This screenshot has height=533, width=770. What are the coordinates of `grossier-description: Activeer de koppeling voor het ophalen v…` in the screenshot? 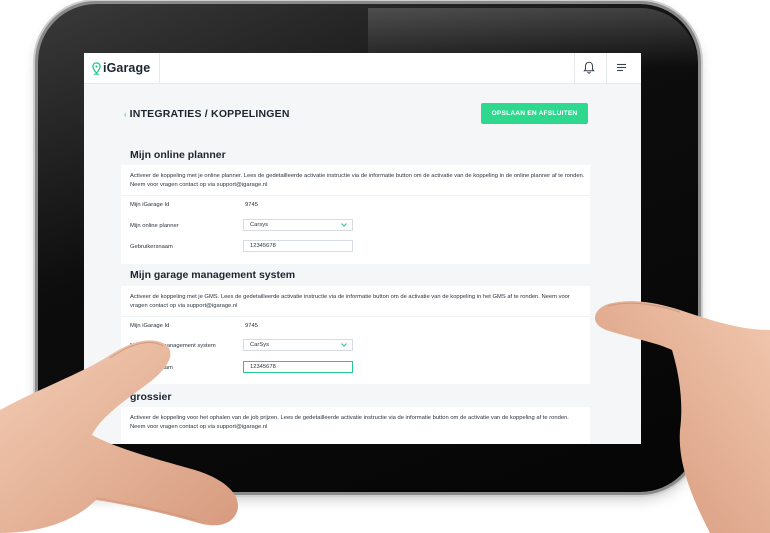 It's located at (349, 422).